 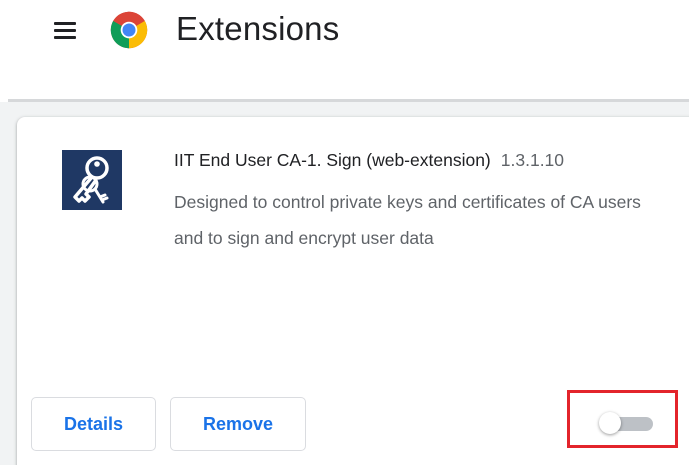 I want to click on chrome-logo-icon, so click(x=129, y=30).